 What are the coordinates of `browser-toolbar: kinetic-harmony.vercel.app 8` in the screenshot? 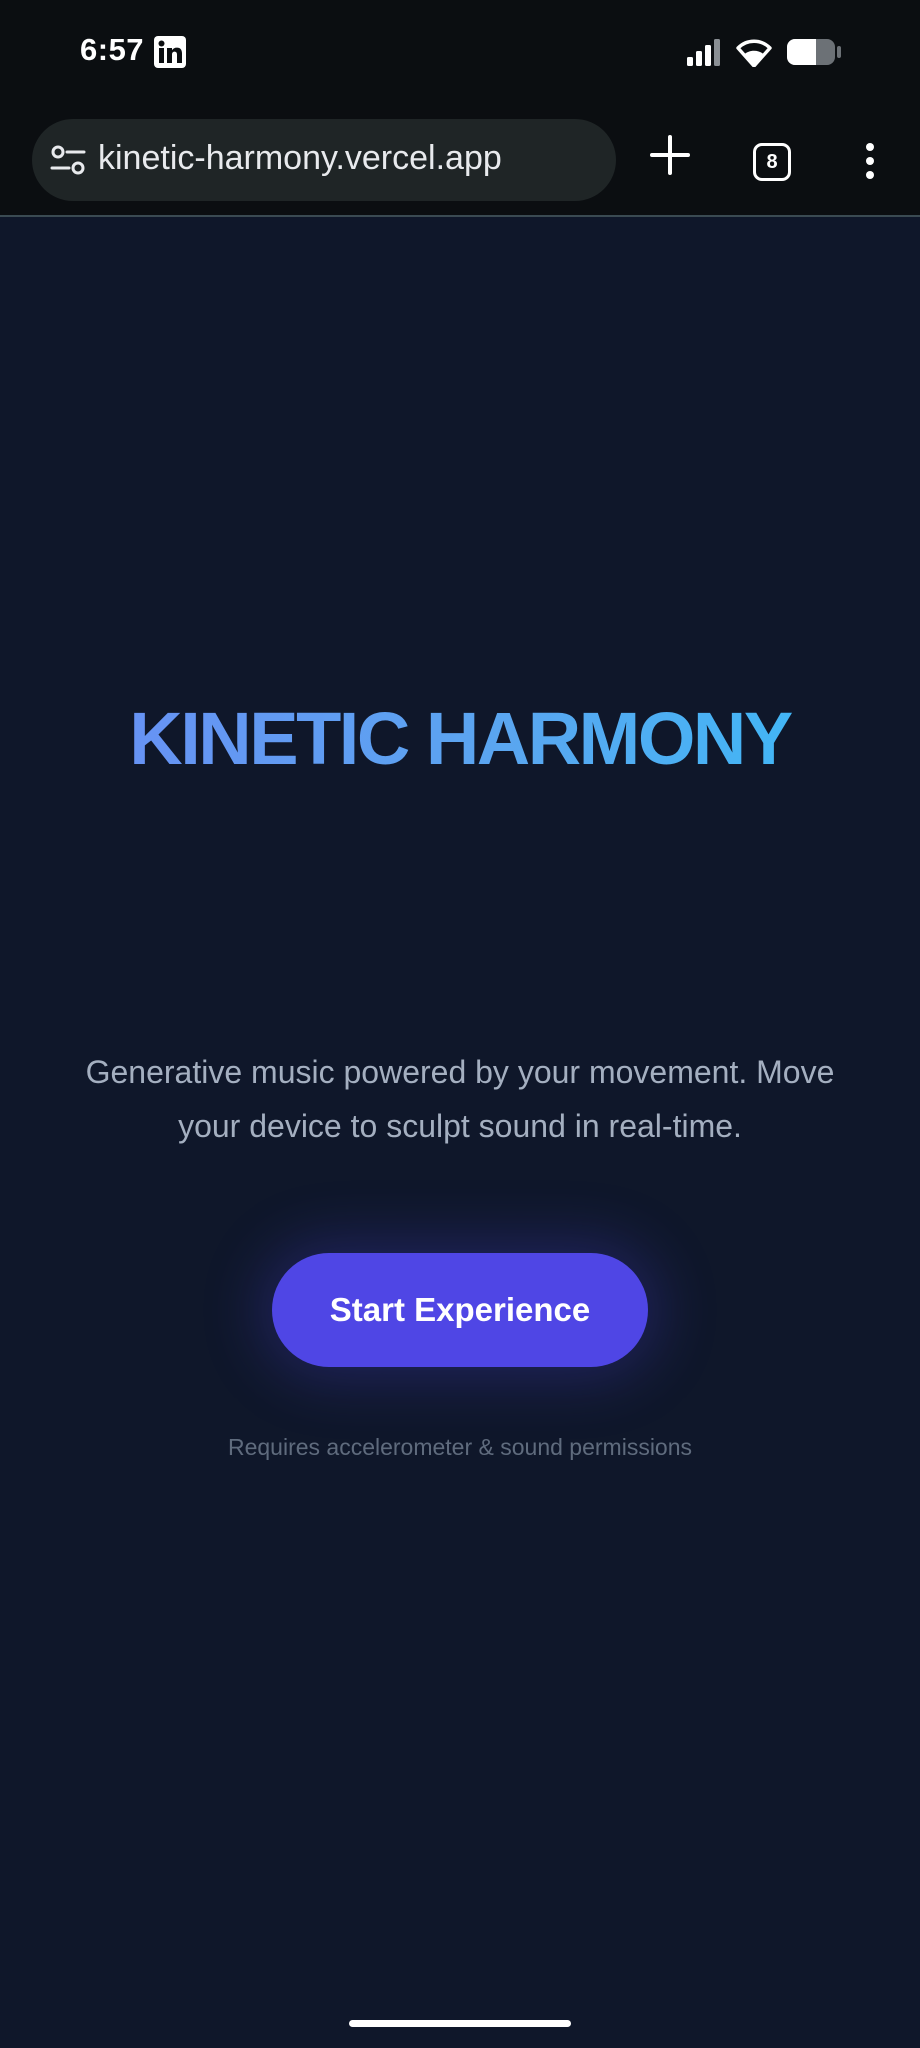 It's located at (460, 161).